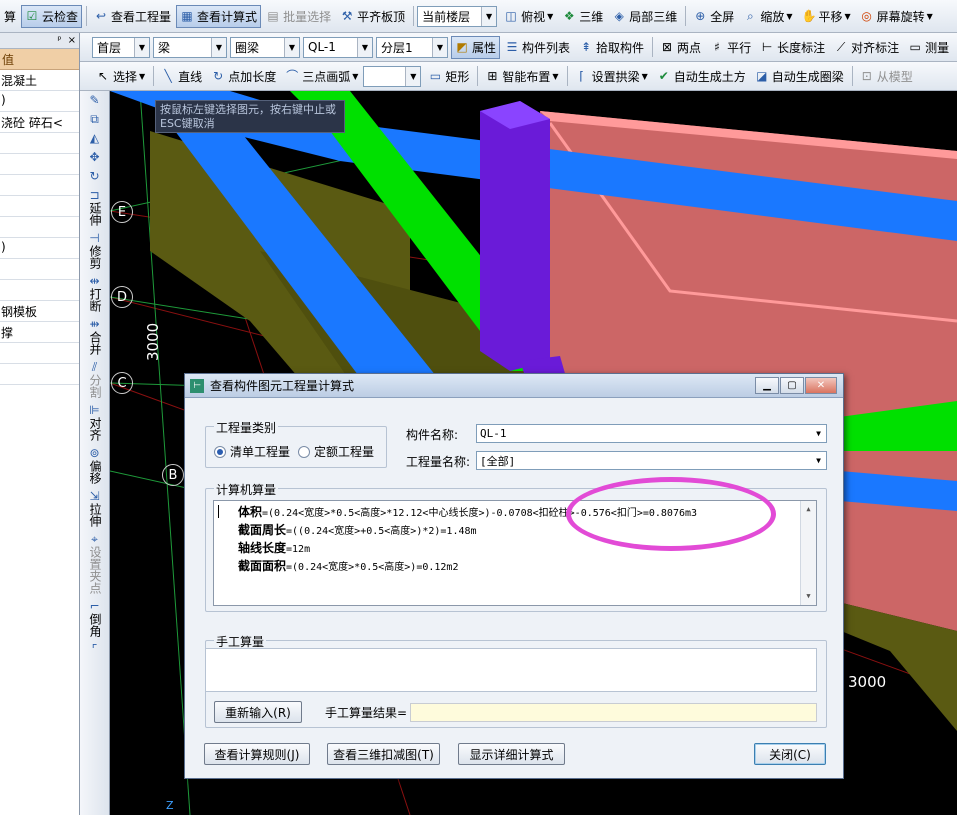 This screenshot has height=815, width=957. What do you see at coordinates (95, 138) in the screenshot?
I see `mirror-tool: ◭` at bounding box center [95, 138].